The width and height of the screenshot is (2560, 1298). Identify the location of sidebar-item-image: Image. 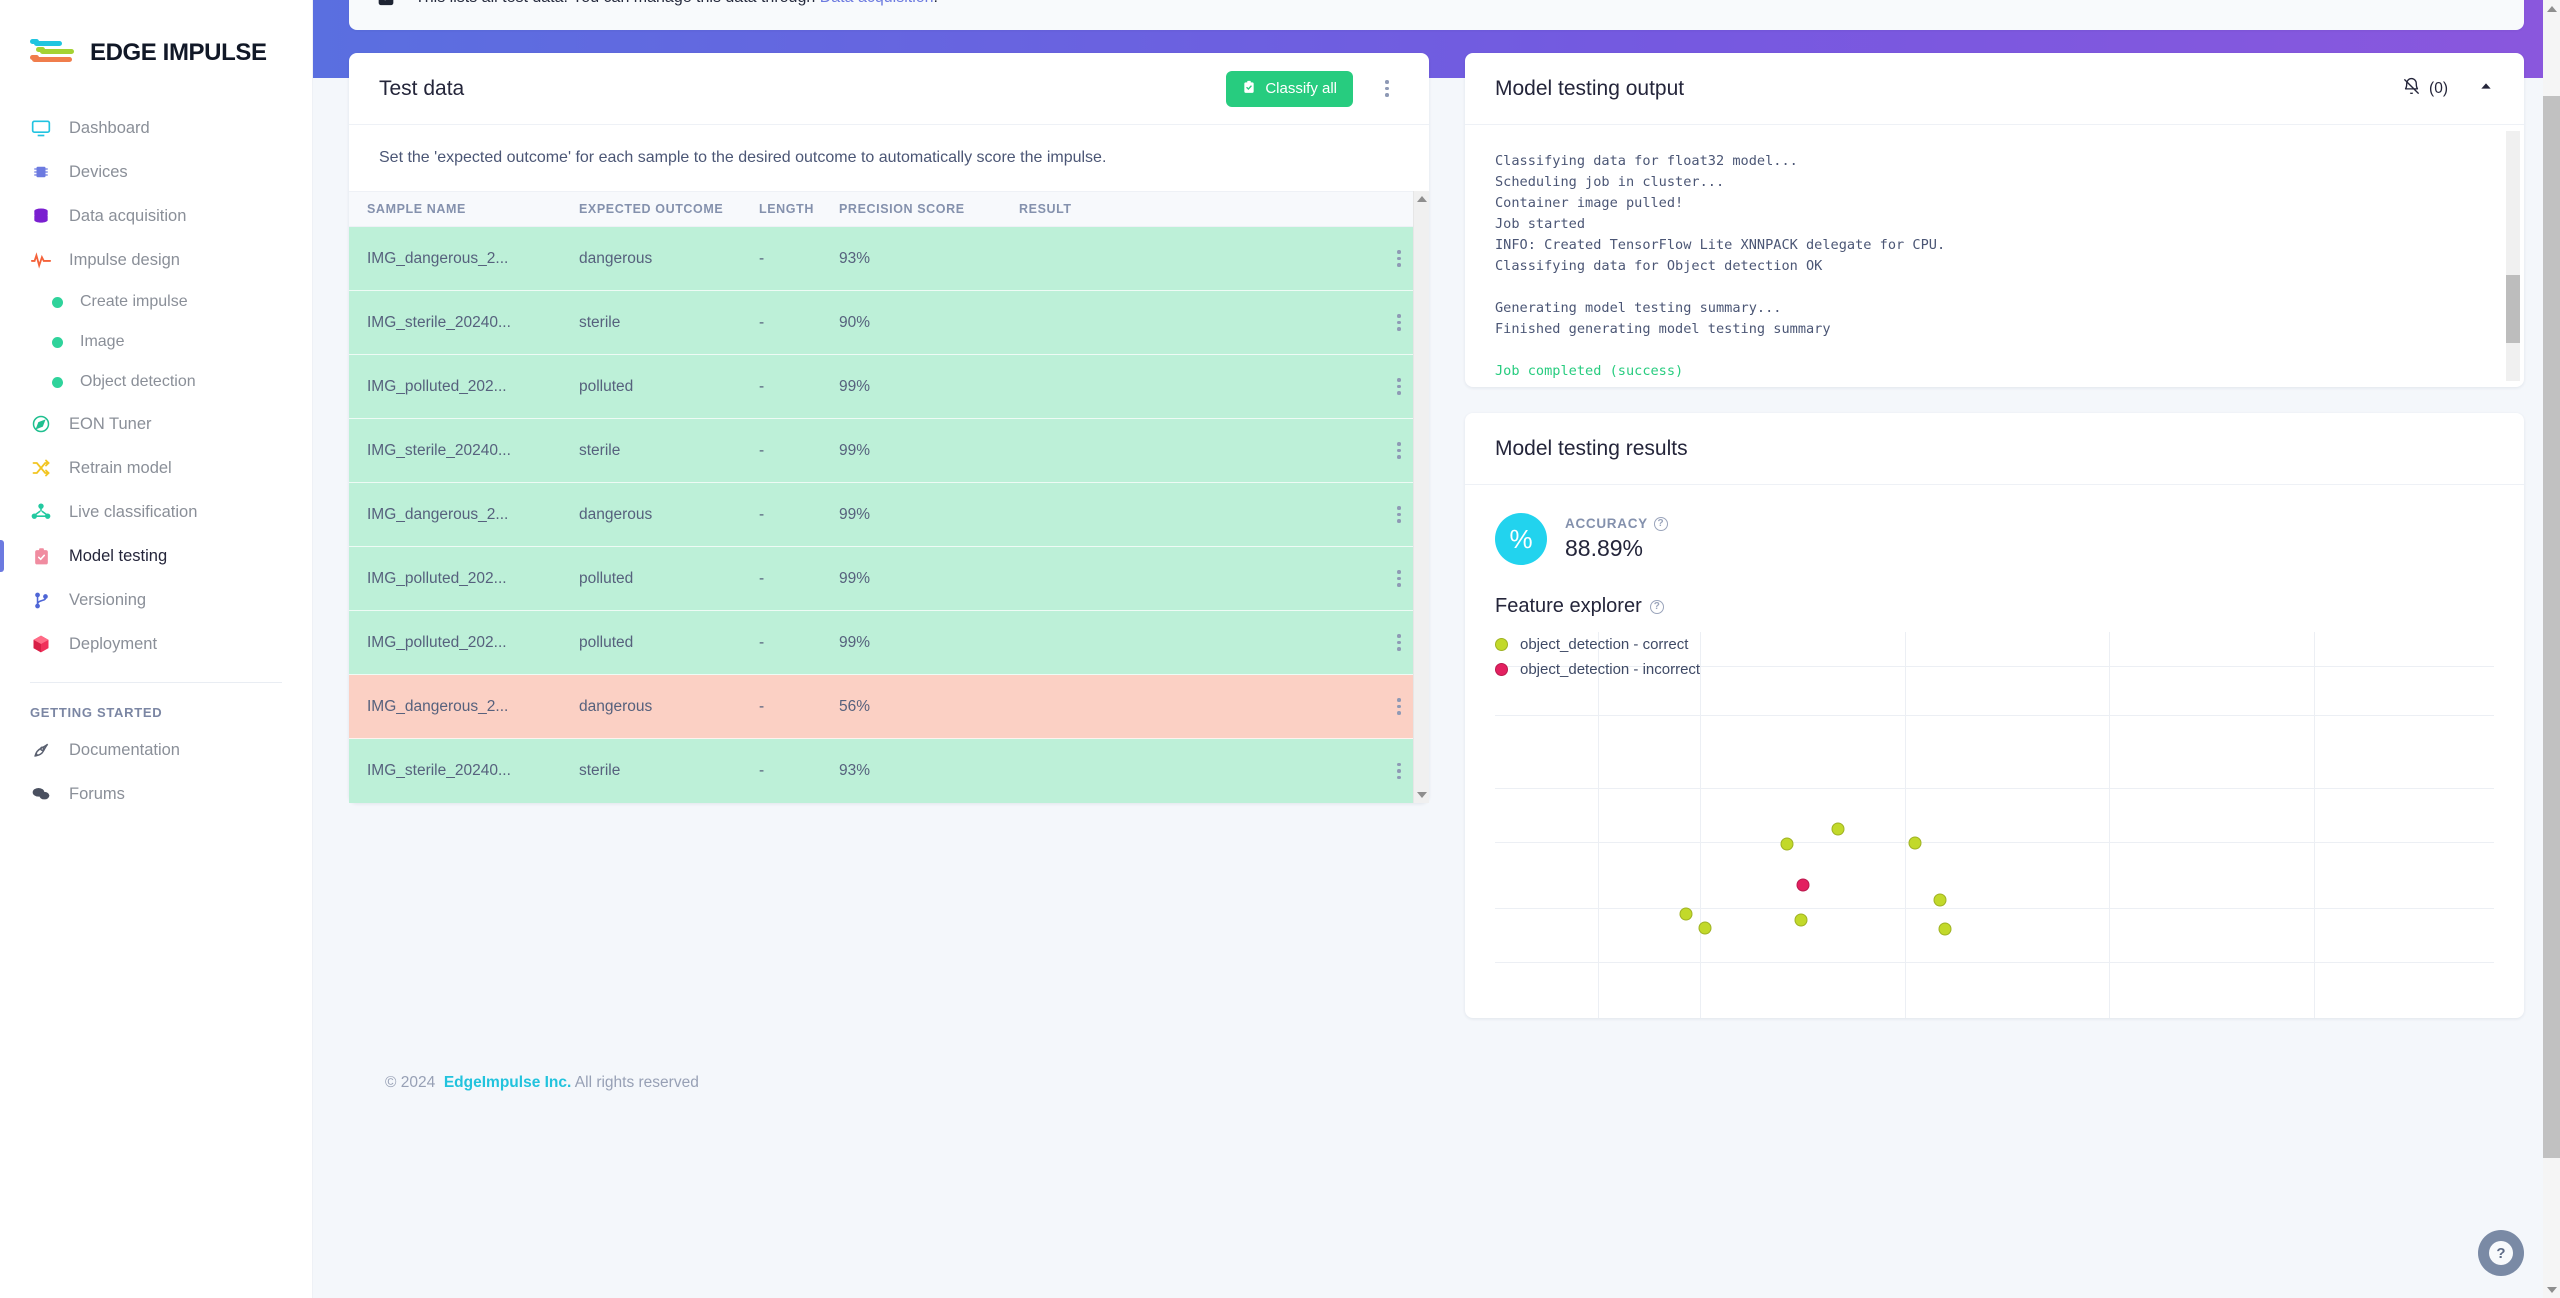
(156, 342).